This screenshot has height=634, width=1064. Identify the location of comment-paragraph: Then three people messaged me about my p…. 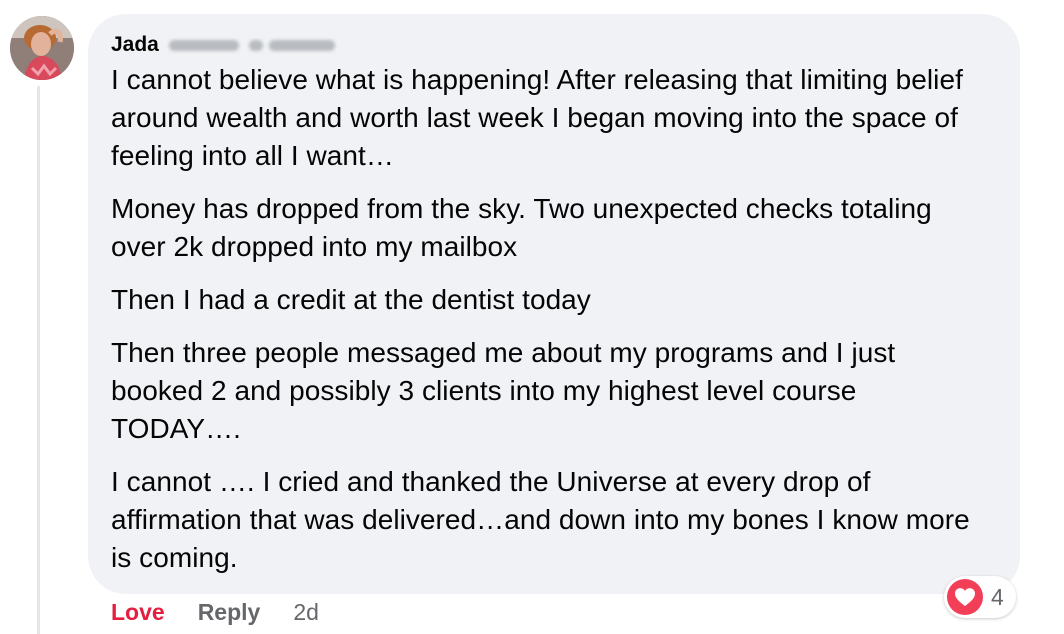
(503, 390).